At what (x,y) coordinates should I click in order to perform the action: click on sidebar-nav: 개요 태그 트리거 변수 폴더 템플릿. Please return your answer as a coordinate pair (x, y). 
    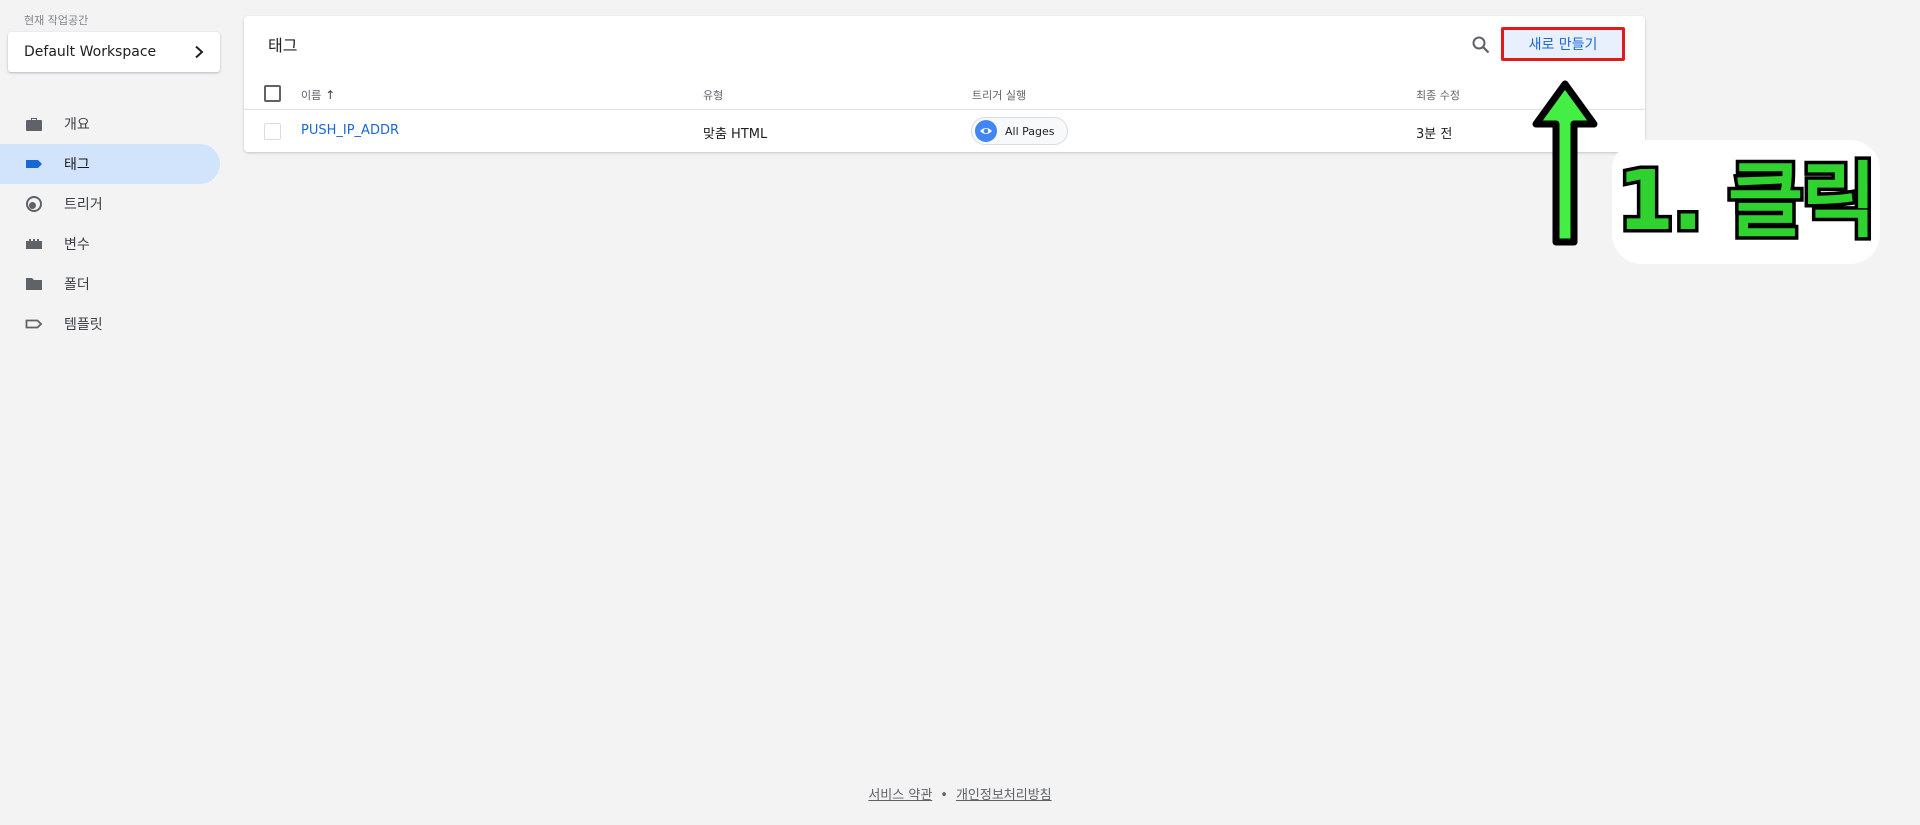
    Looking at the image, I should click on (110, 224).